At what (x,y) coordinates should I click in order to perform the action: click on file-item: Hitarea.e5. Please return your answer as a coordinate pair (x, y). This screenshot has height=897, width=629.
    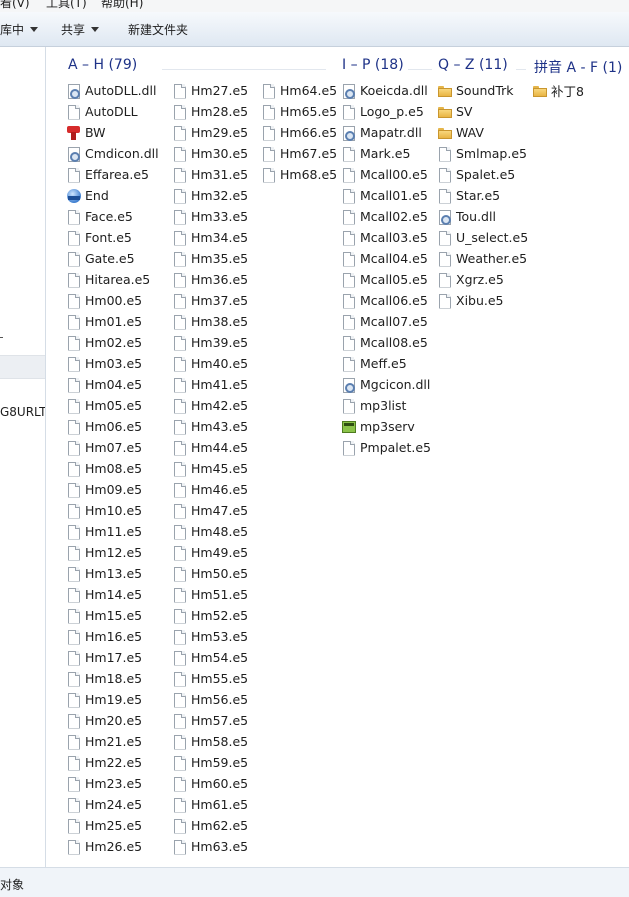
    Looking at the image, I should click on (112, 279).